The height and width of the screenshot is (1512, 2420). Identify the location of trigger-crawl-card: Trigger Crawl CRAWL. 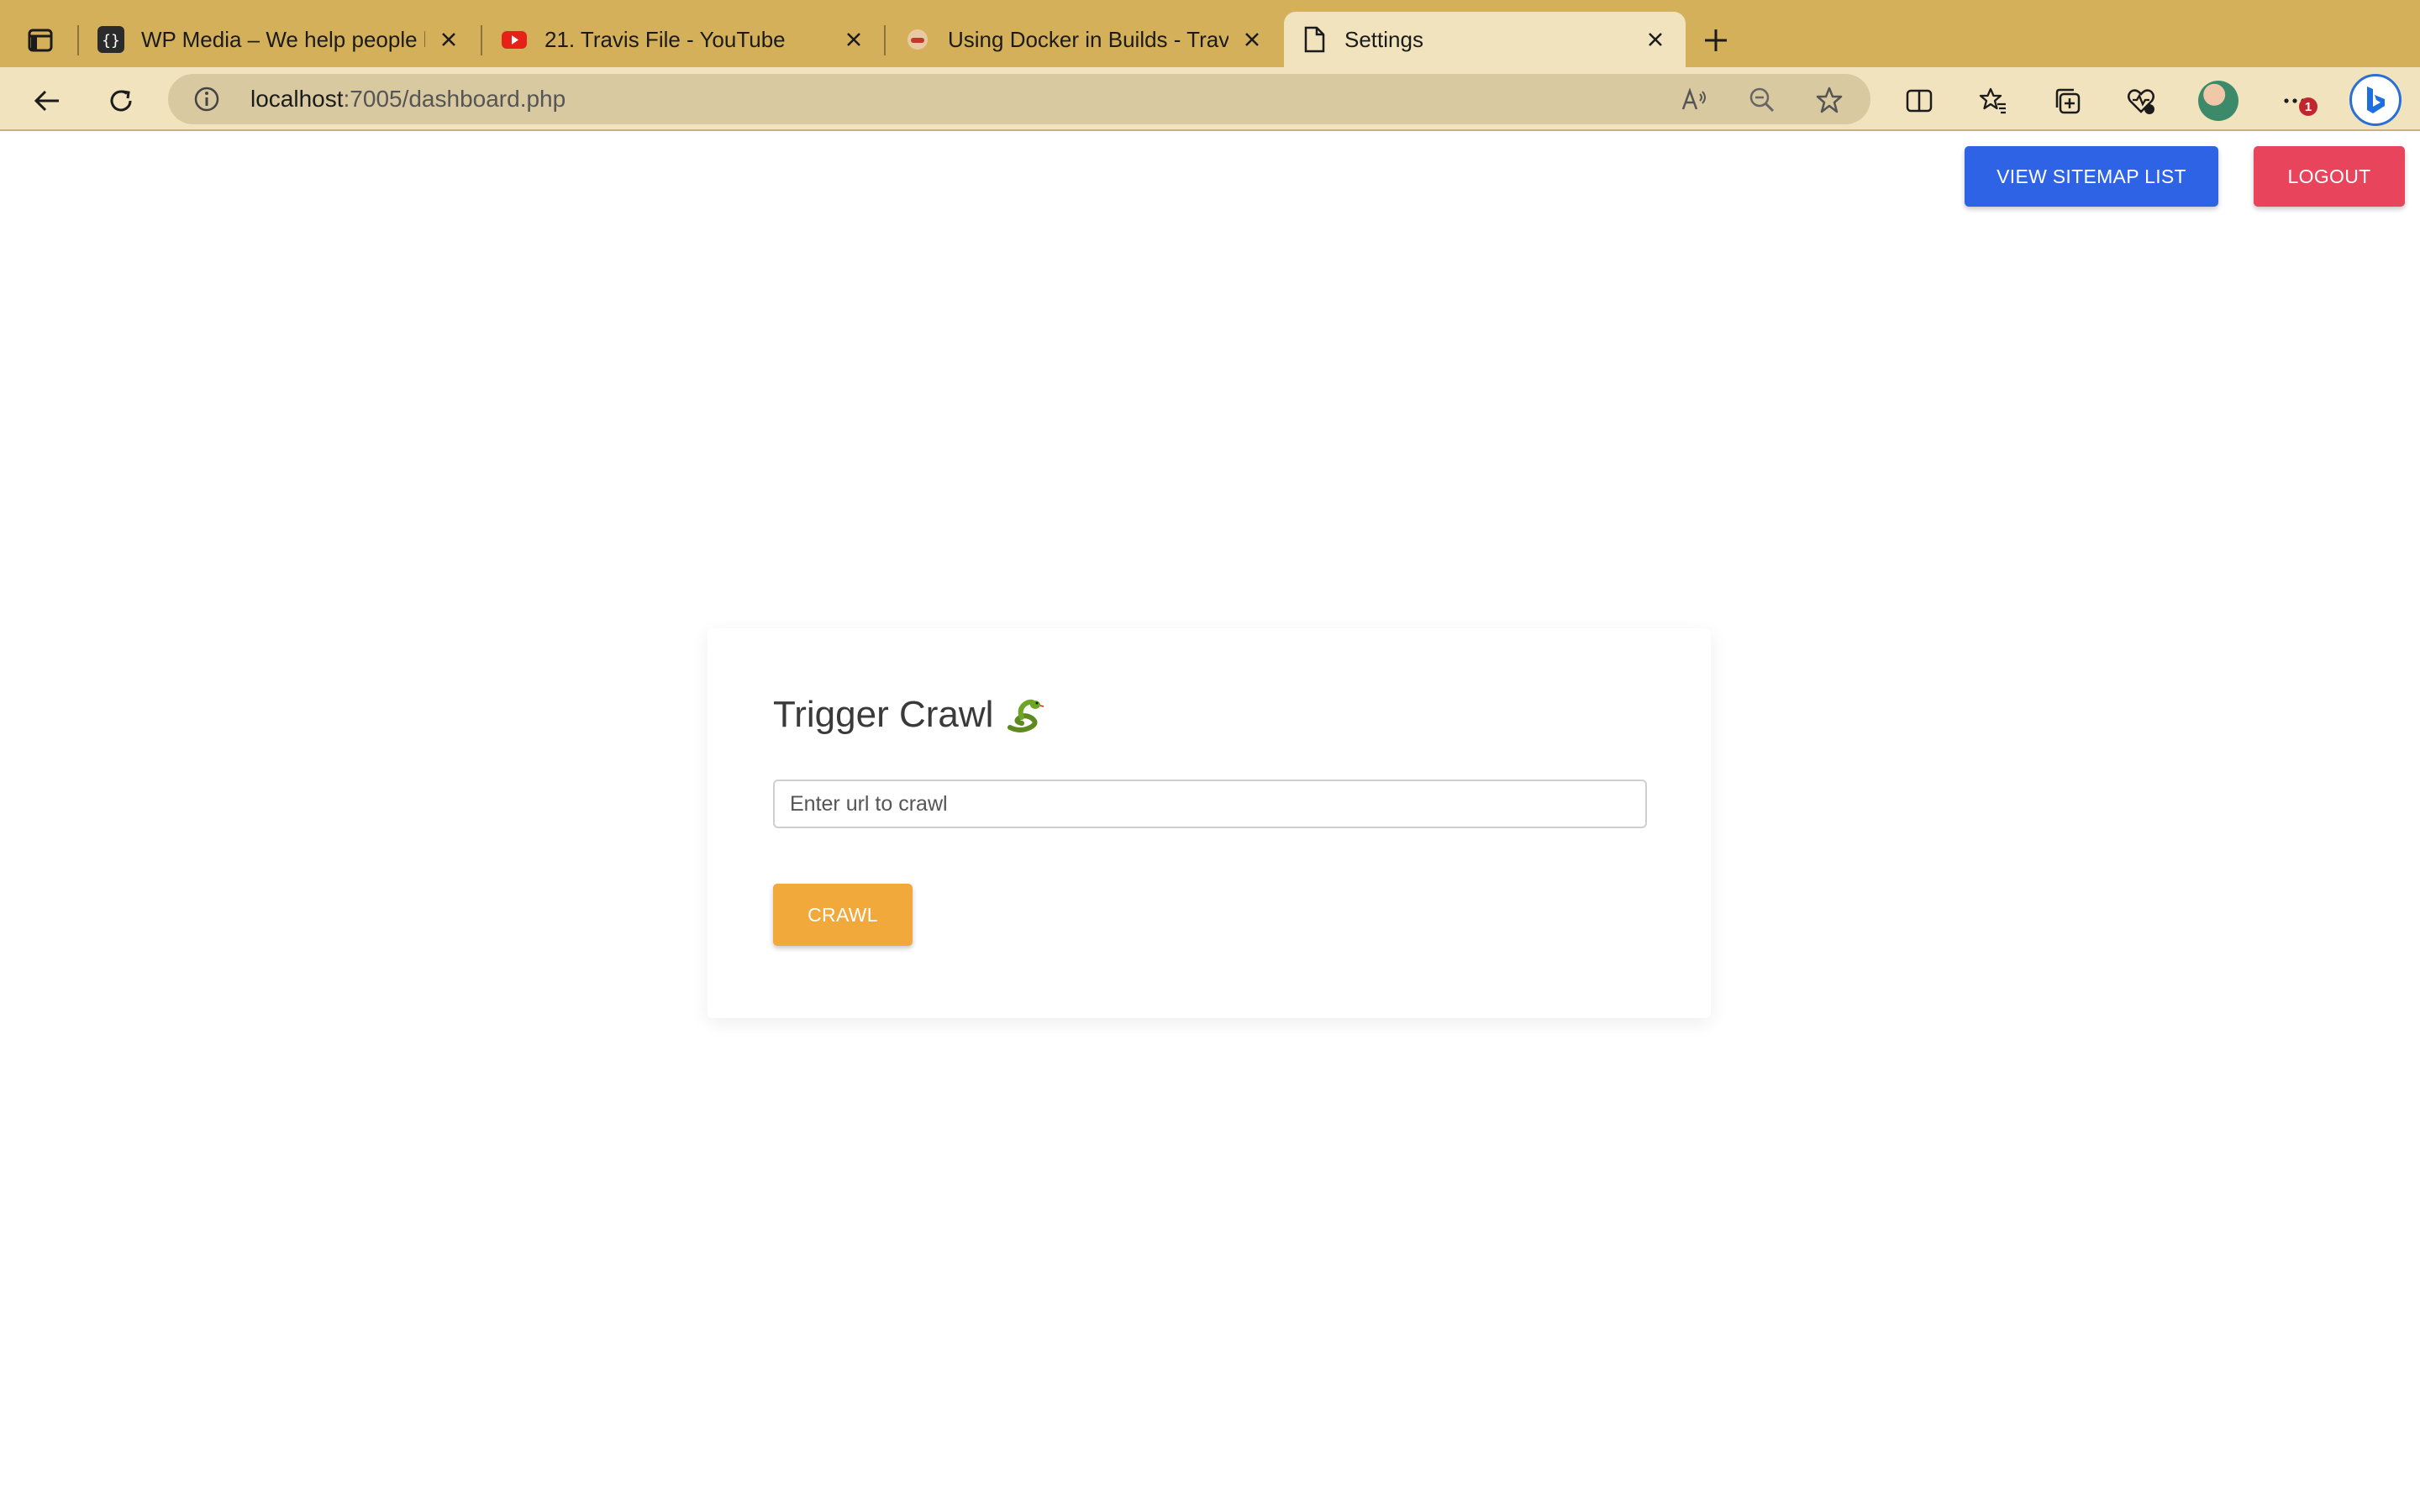
(1209, 823).